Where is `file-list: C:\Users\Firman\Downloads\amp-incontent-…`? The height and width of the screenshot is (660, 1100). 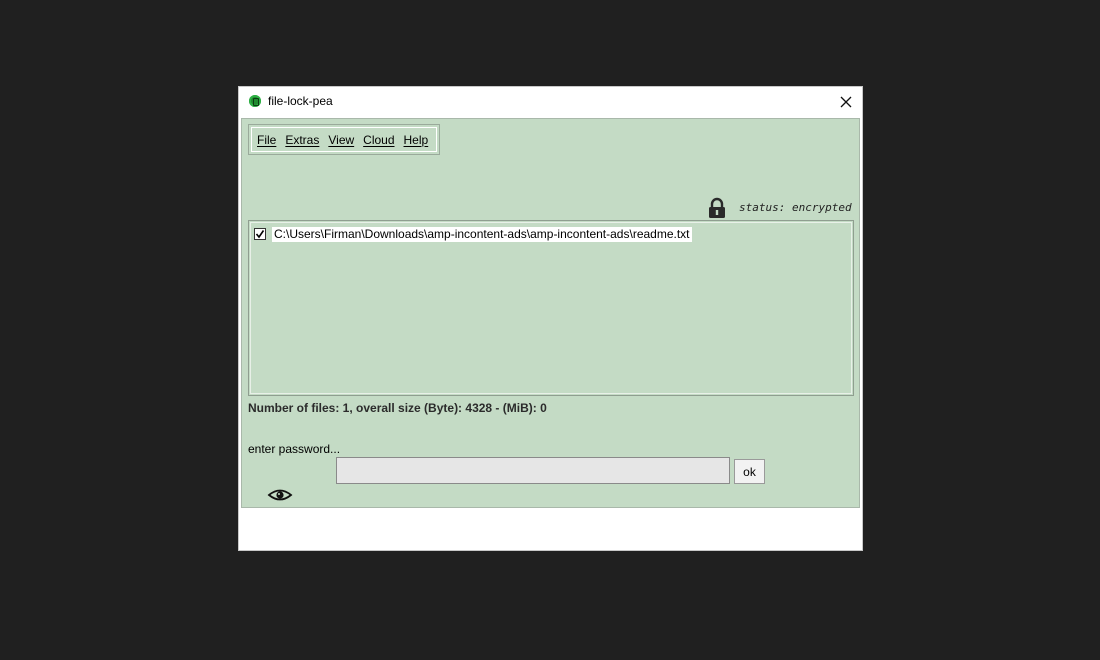 file-list: C:\Users\Firman\Downloads\amp-incontent-… is located at coordinates (551, 308).